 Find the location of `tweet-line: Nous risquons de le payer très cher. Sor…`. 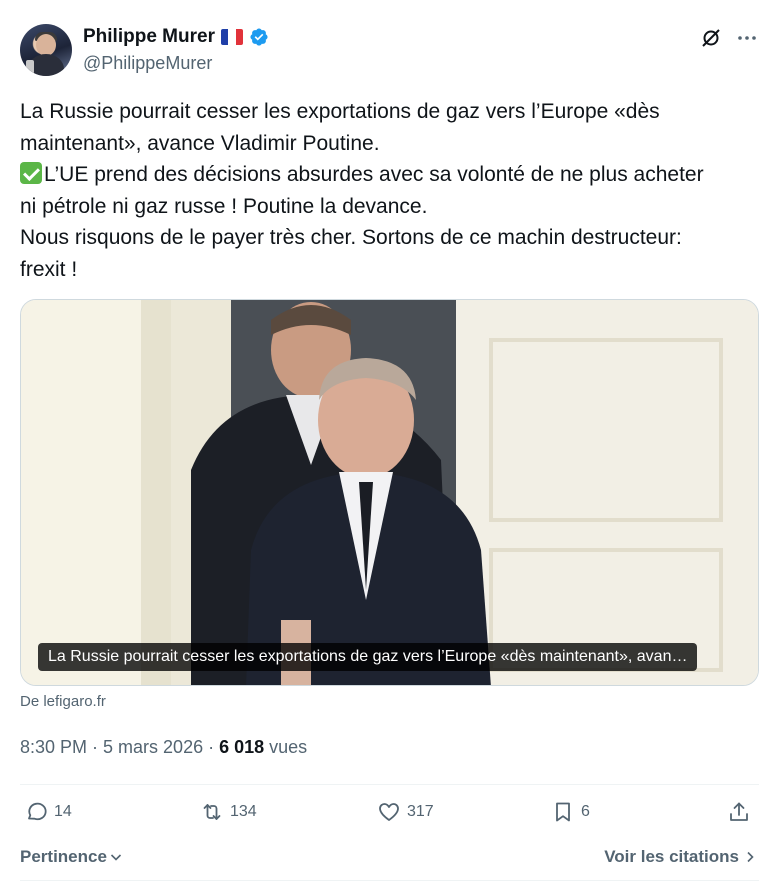

tweet-line: Nous risquons de le payer très cher. Sor… is located at coordinates (351, 237).